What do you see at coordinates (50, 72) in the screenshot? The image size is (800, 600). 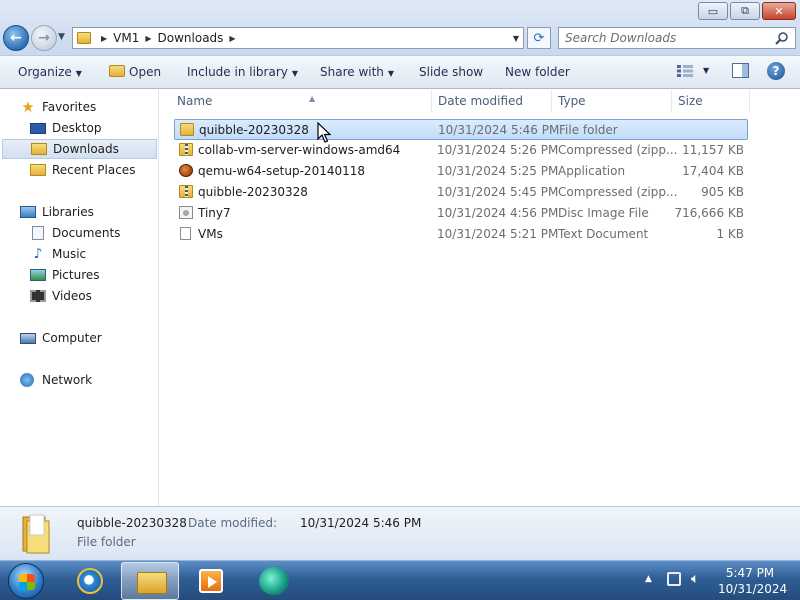 I see `organize-button: Organize ▼` at bounding box center [50, 72].